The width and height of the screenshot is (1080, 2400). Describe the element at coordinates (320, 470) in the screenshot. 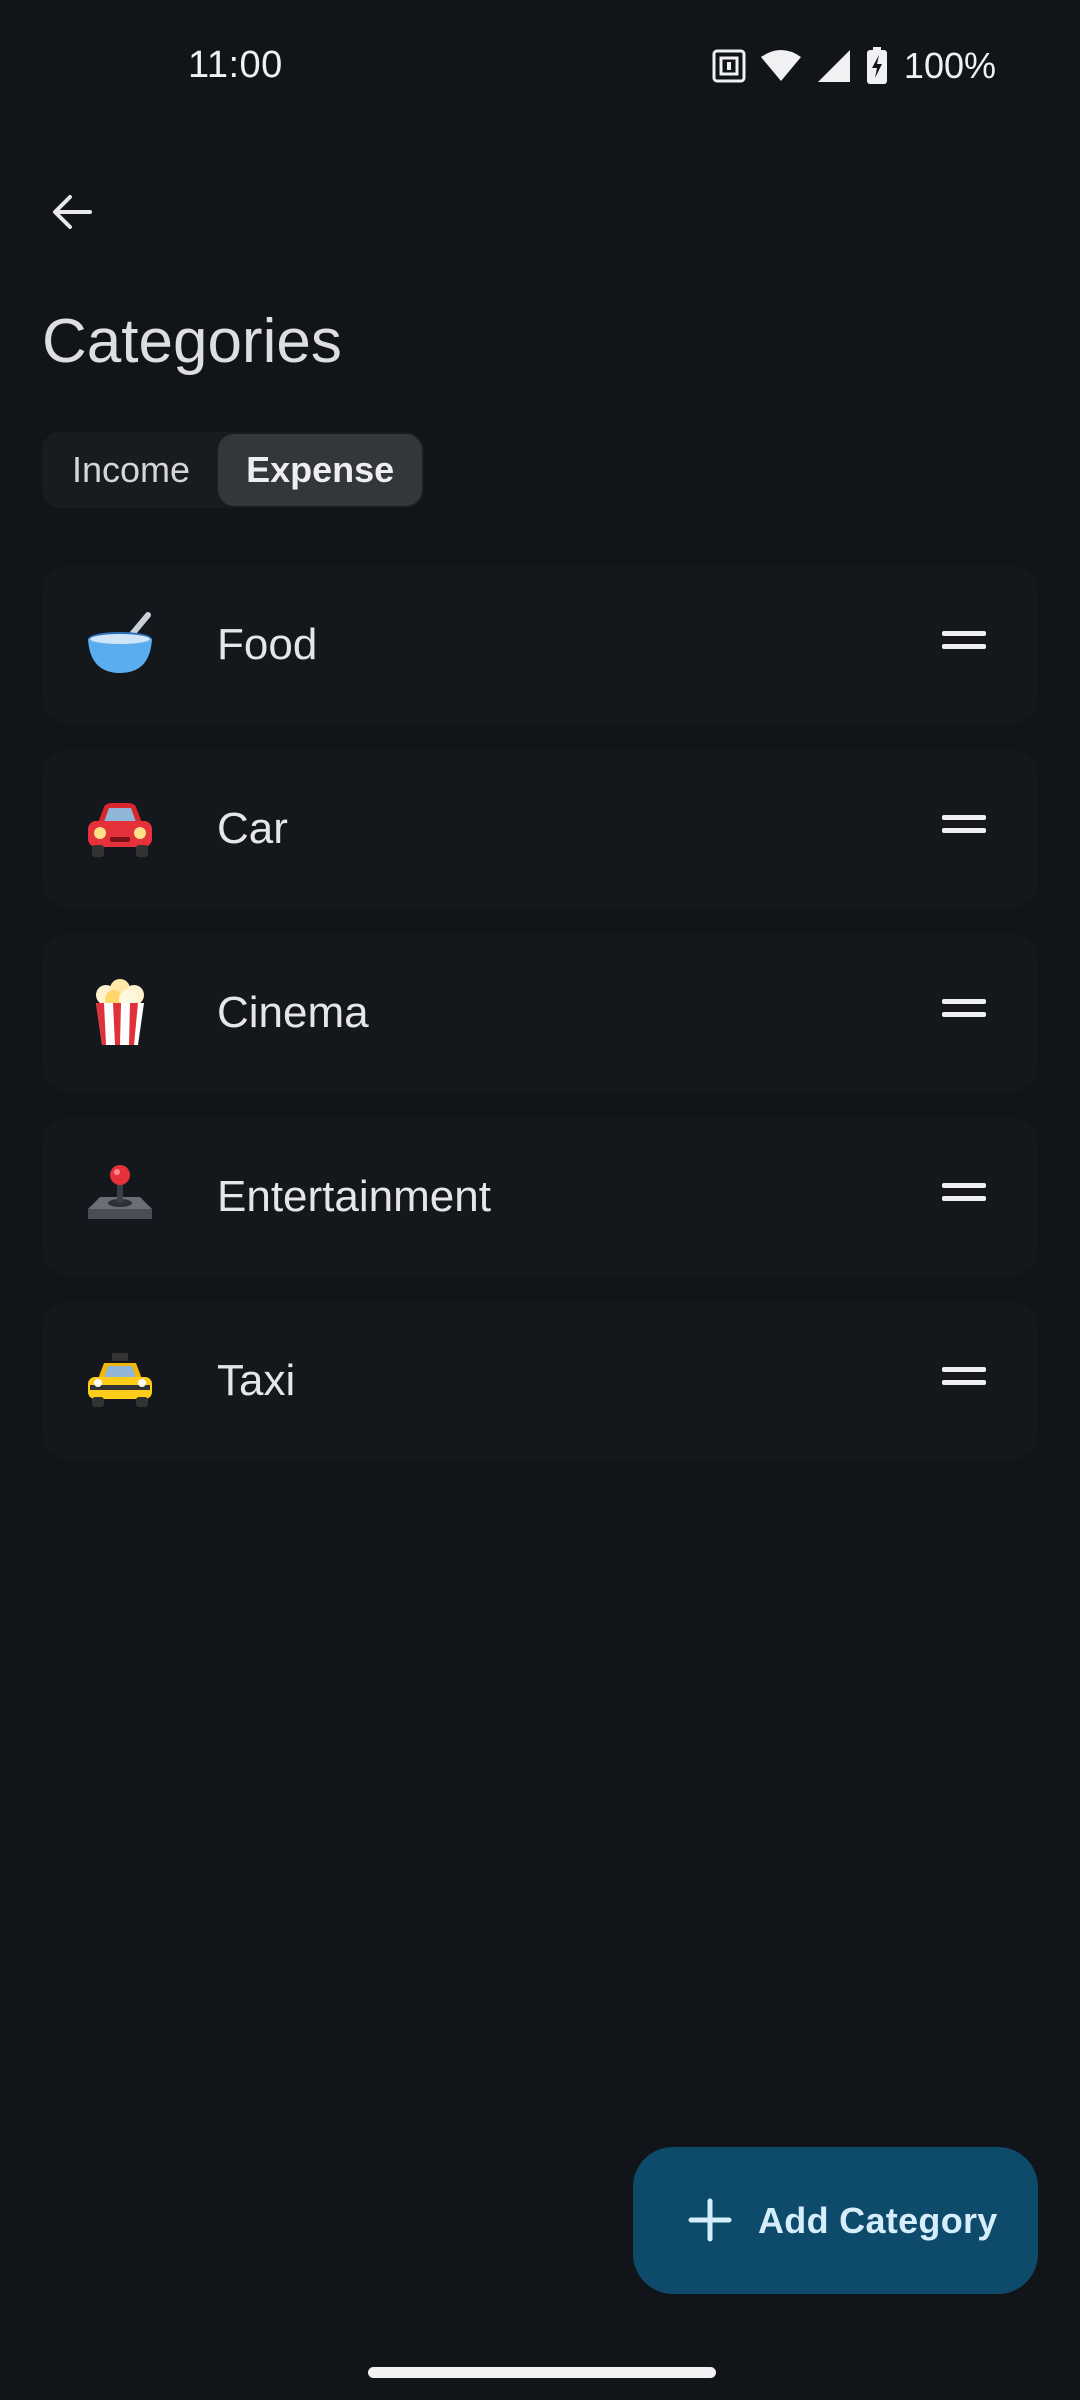

I see `segment-expense: Expense` at that location.